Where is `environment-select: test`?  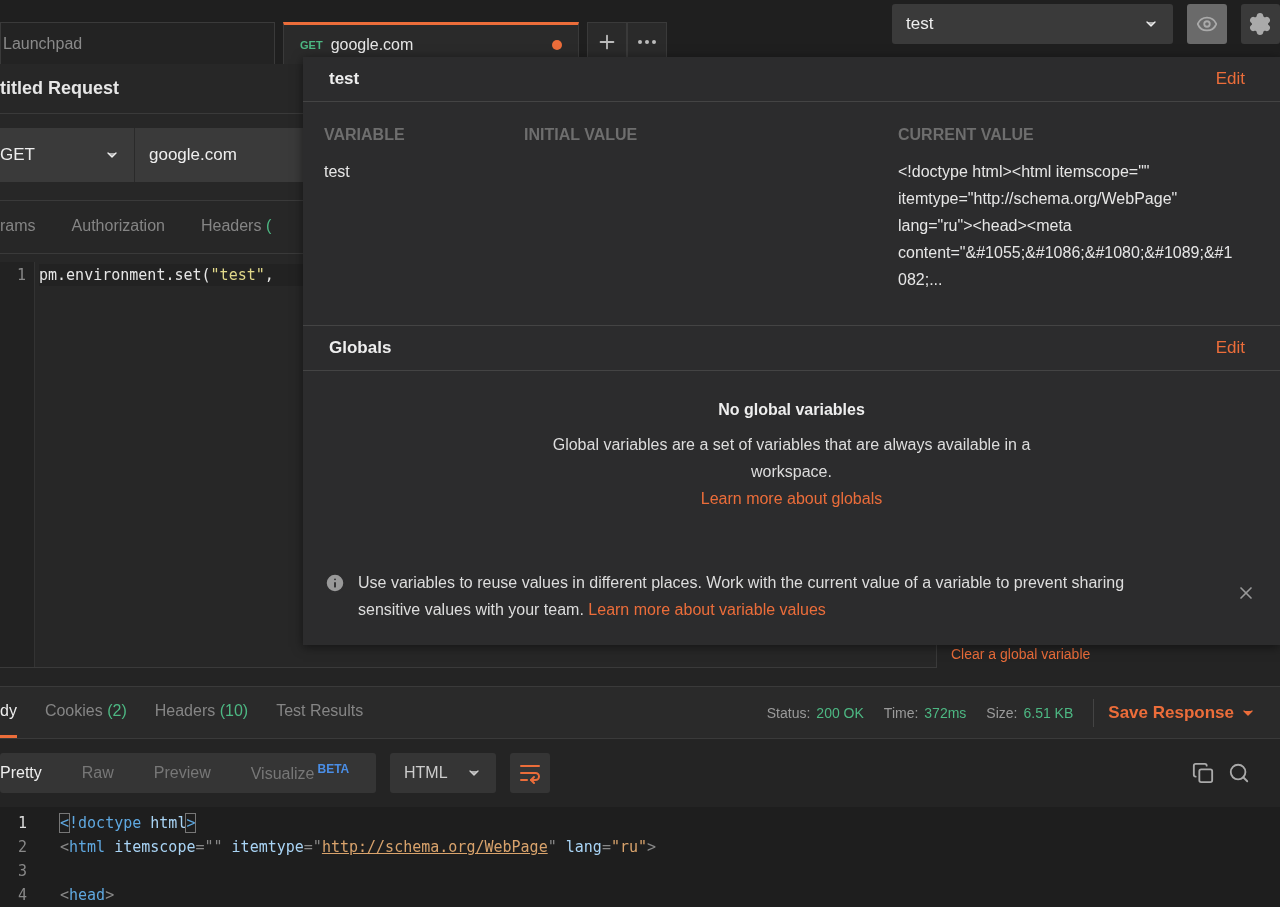
environment-select: test is located at coordinates (1033, 24).